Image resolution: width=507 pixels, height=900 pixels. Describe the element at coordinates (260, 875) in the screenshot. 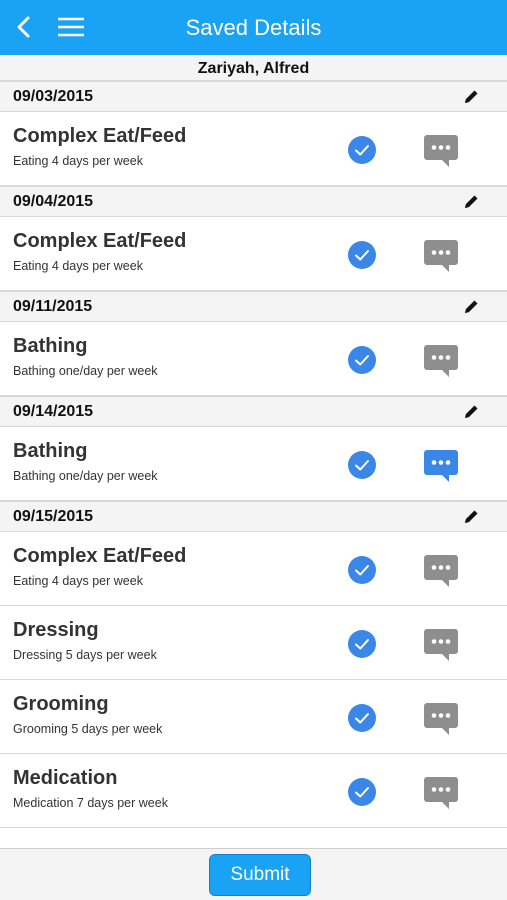

I see `submit-button: Submit` at that location.